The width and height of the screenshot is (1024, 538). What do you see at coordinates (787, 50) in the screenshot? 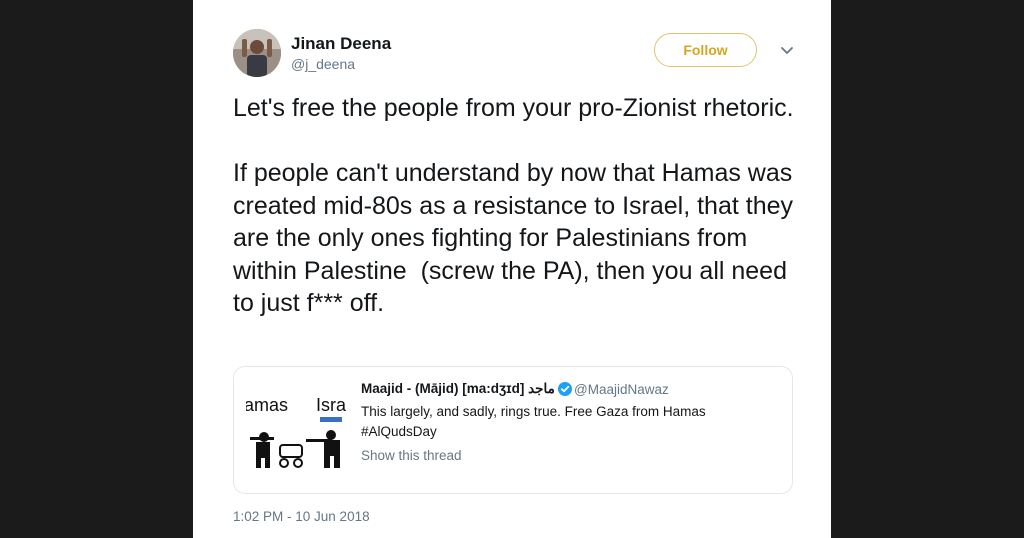
I see `chevron-down-icon` at bounding box center [787, 50].